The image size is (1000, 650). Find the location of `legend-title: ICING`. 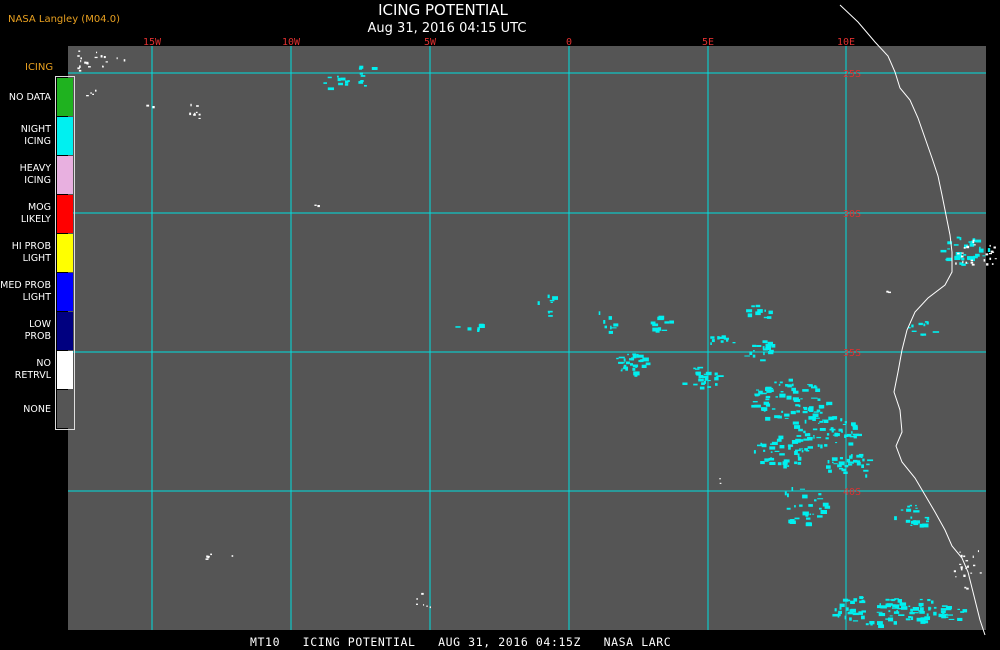

legend-title: ICING is located at coordinates (39, 67).